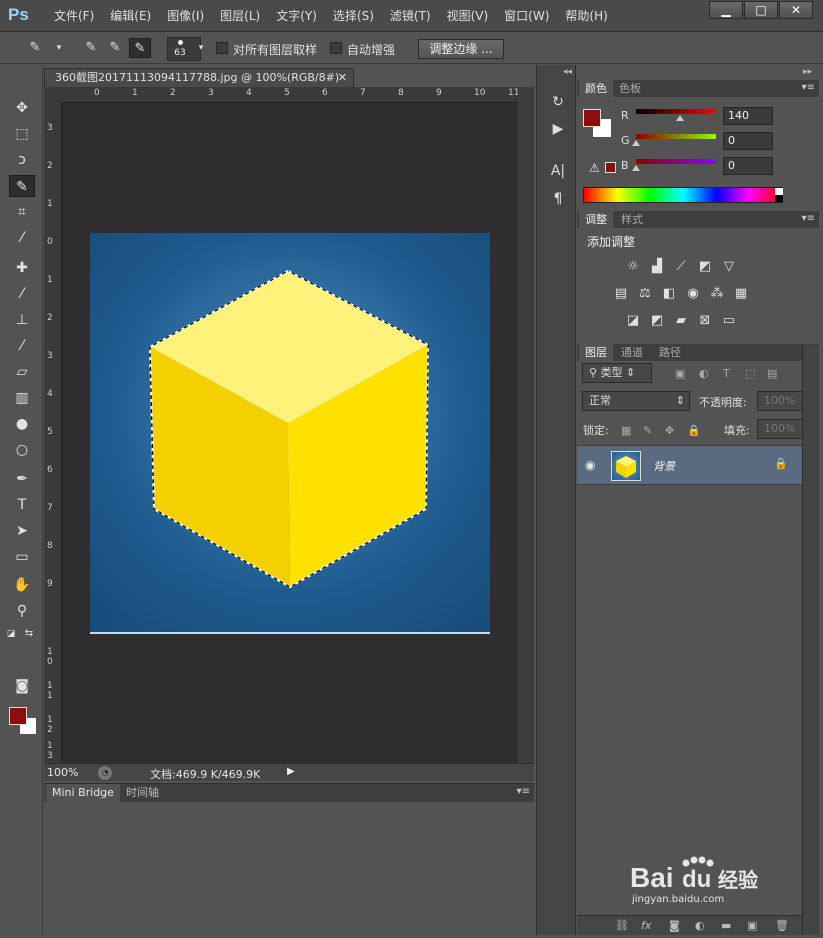 The height and width of the screenshot is (938, 823). I want to click on filter-type-icon: T, so click(726, 373).